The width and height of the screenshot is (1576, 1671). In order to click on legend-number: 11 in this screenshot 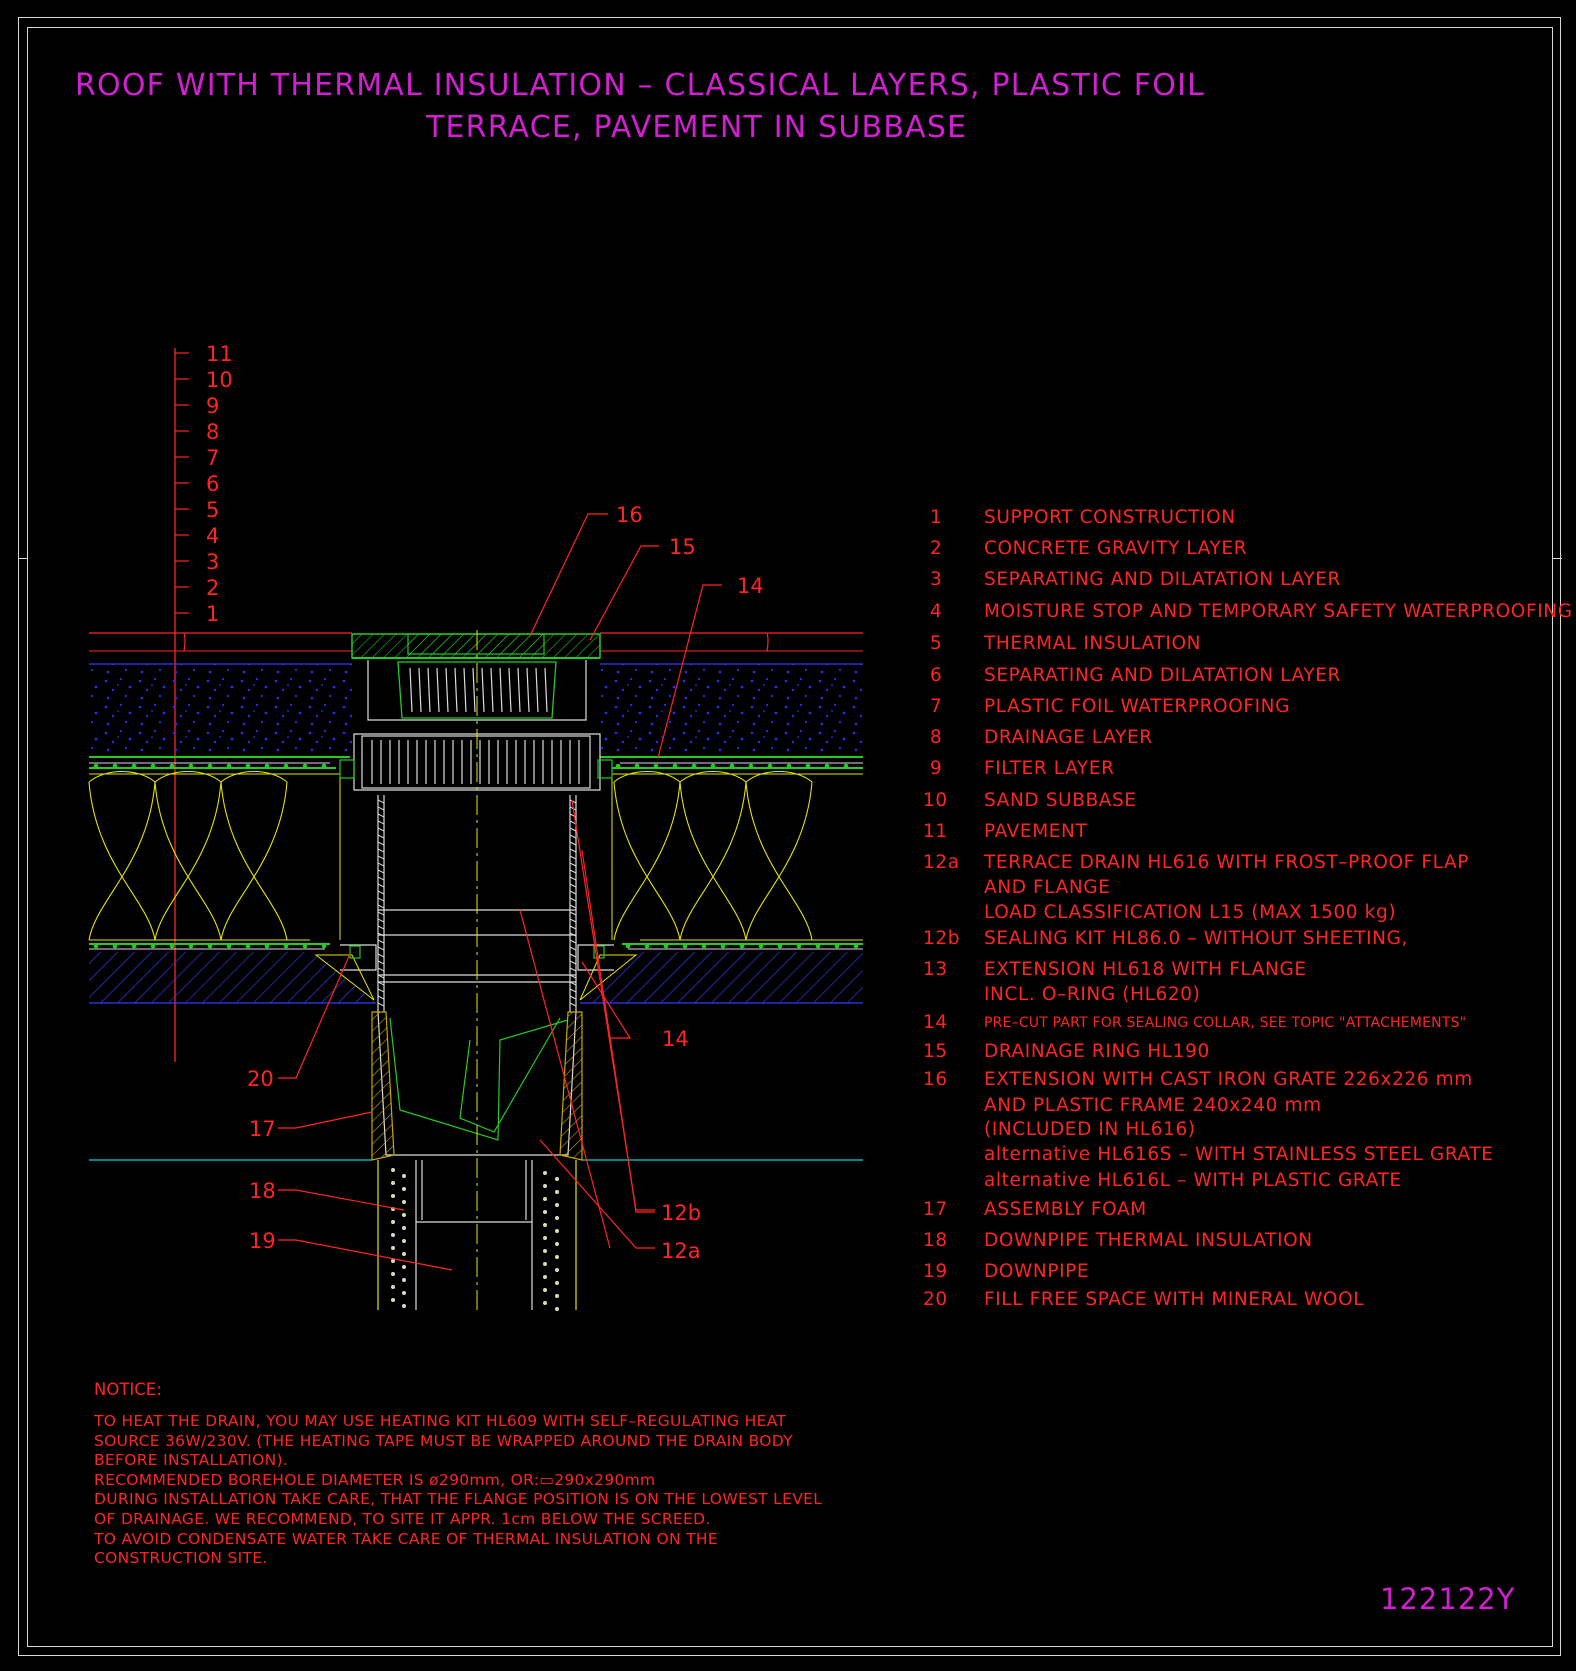, I will do `click(935, 831)`.